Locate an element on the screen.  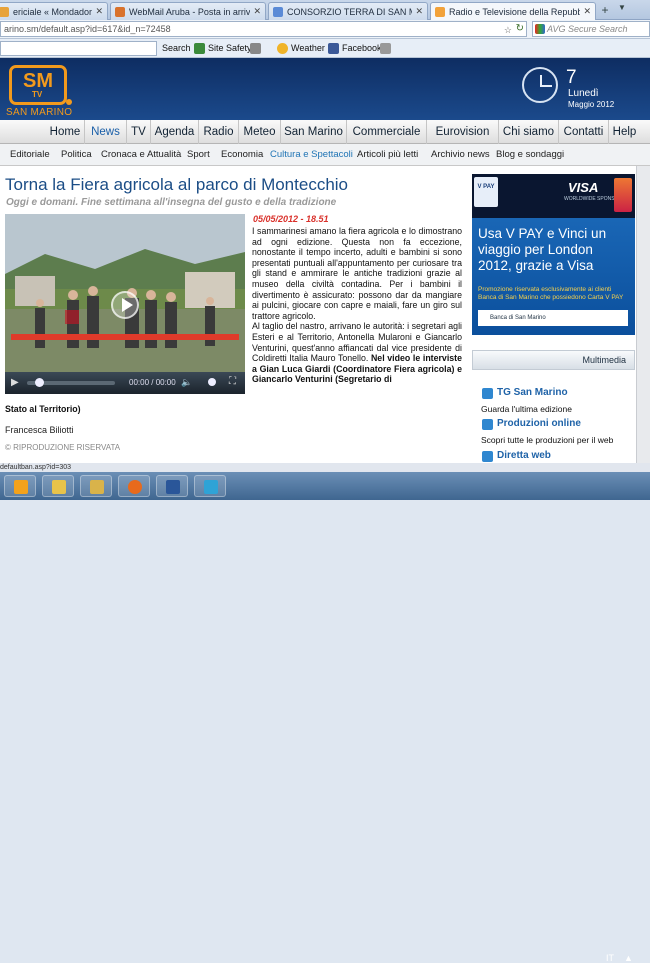
nav-chi-siamo: Chi siamo is located at coordinates (528, 132).